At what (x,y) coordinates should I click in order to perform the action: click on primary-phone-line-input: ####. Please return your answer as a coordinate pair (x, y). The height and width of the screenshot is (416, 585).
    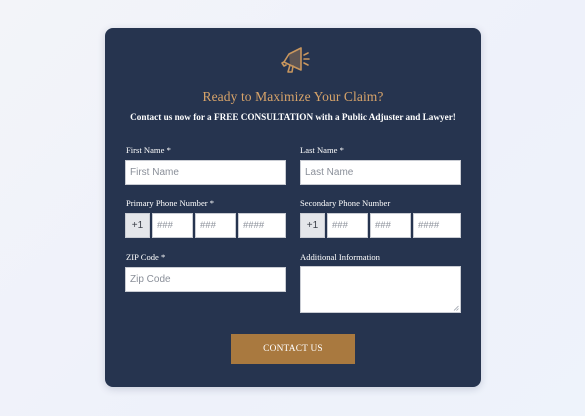
    Looking at the image, I should click on (262, 225).